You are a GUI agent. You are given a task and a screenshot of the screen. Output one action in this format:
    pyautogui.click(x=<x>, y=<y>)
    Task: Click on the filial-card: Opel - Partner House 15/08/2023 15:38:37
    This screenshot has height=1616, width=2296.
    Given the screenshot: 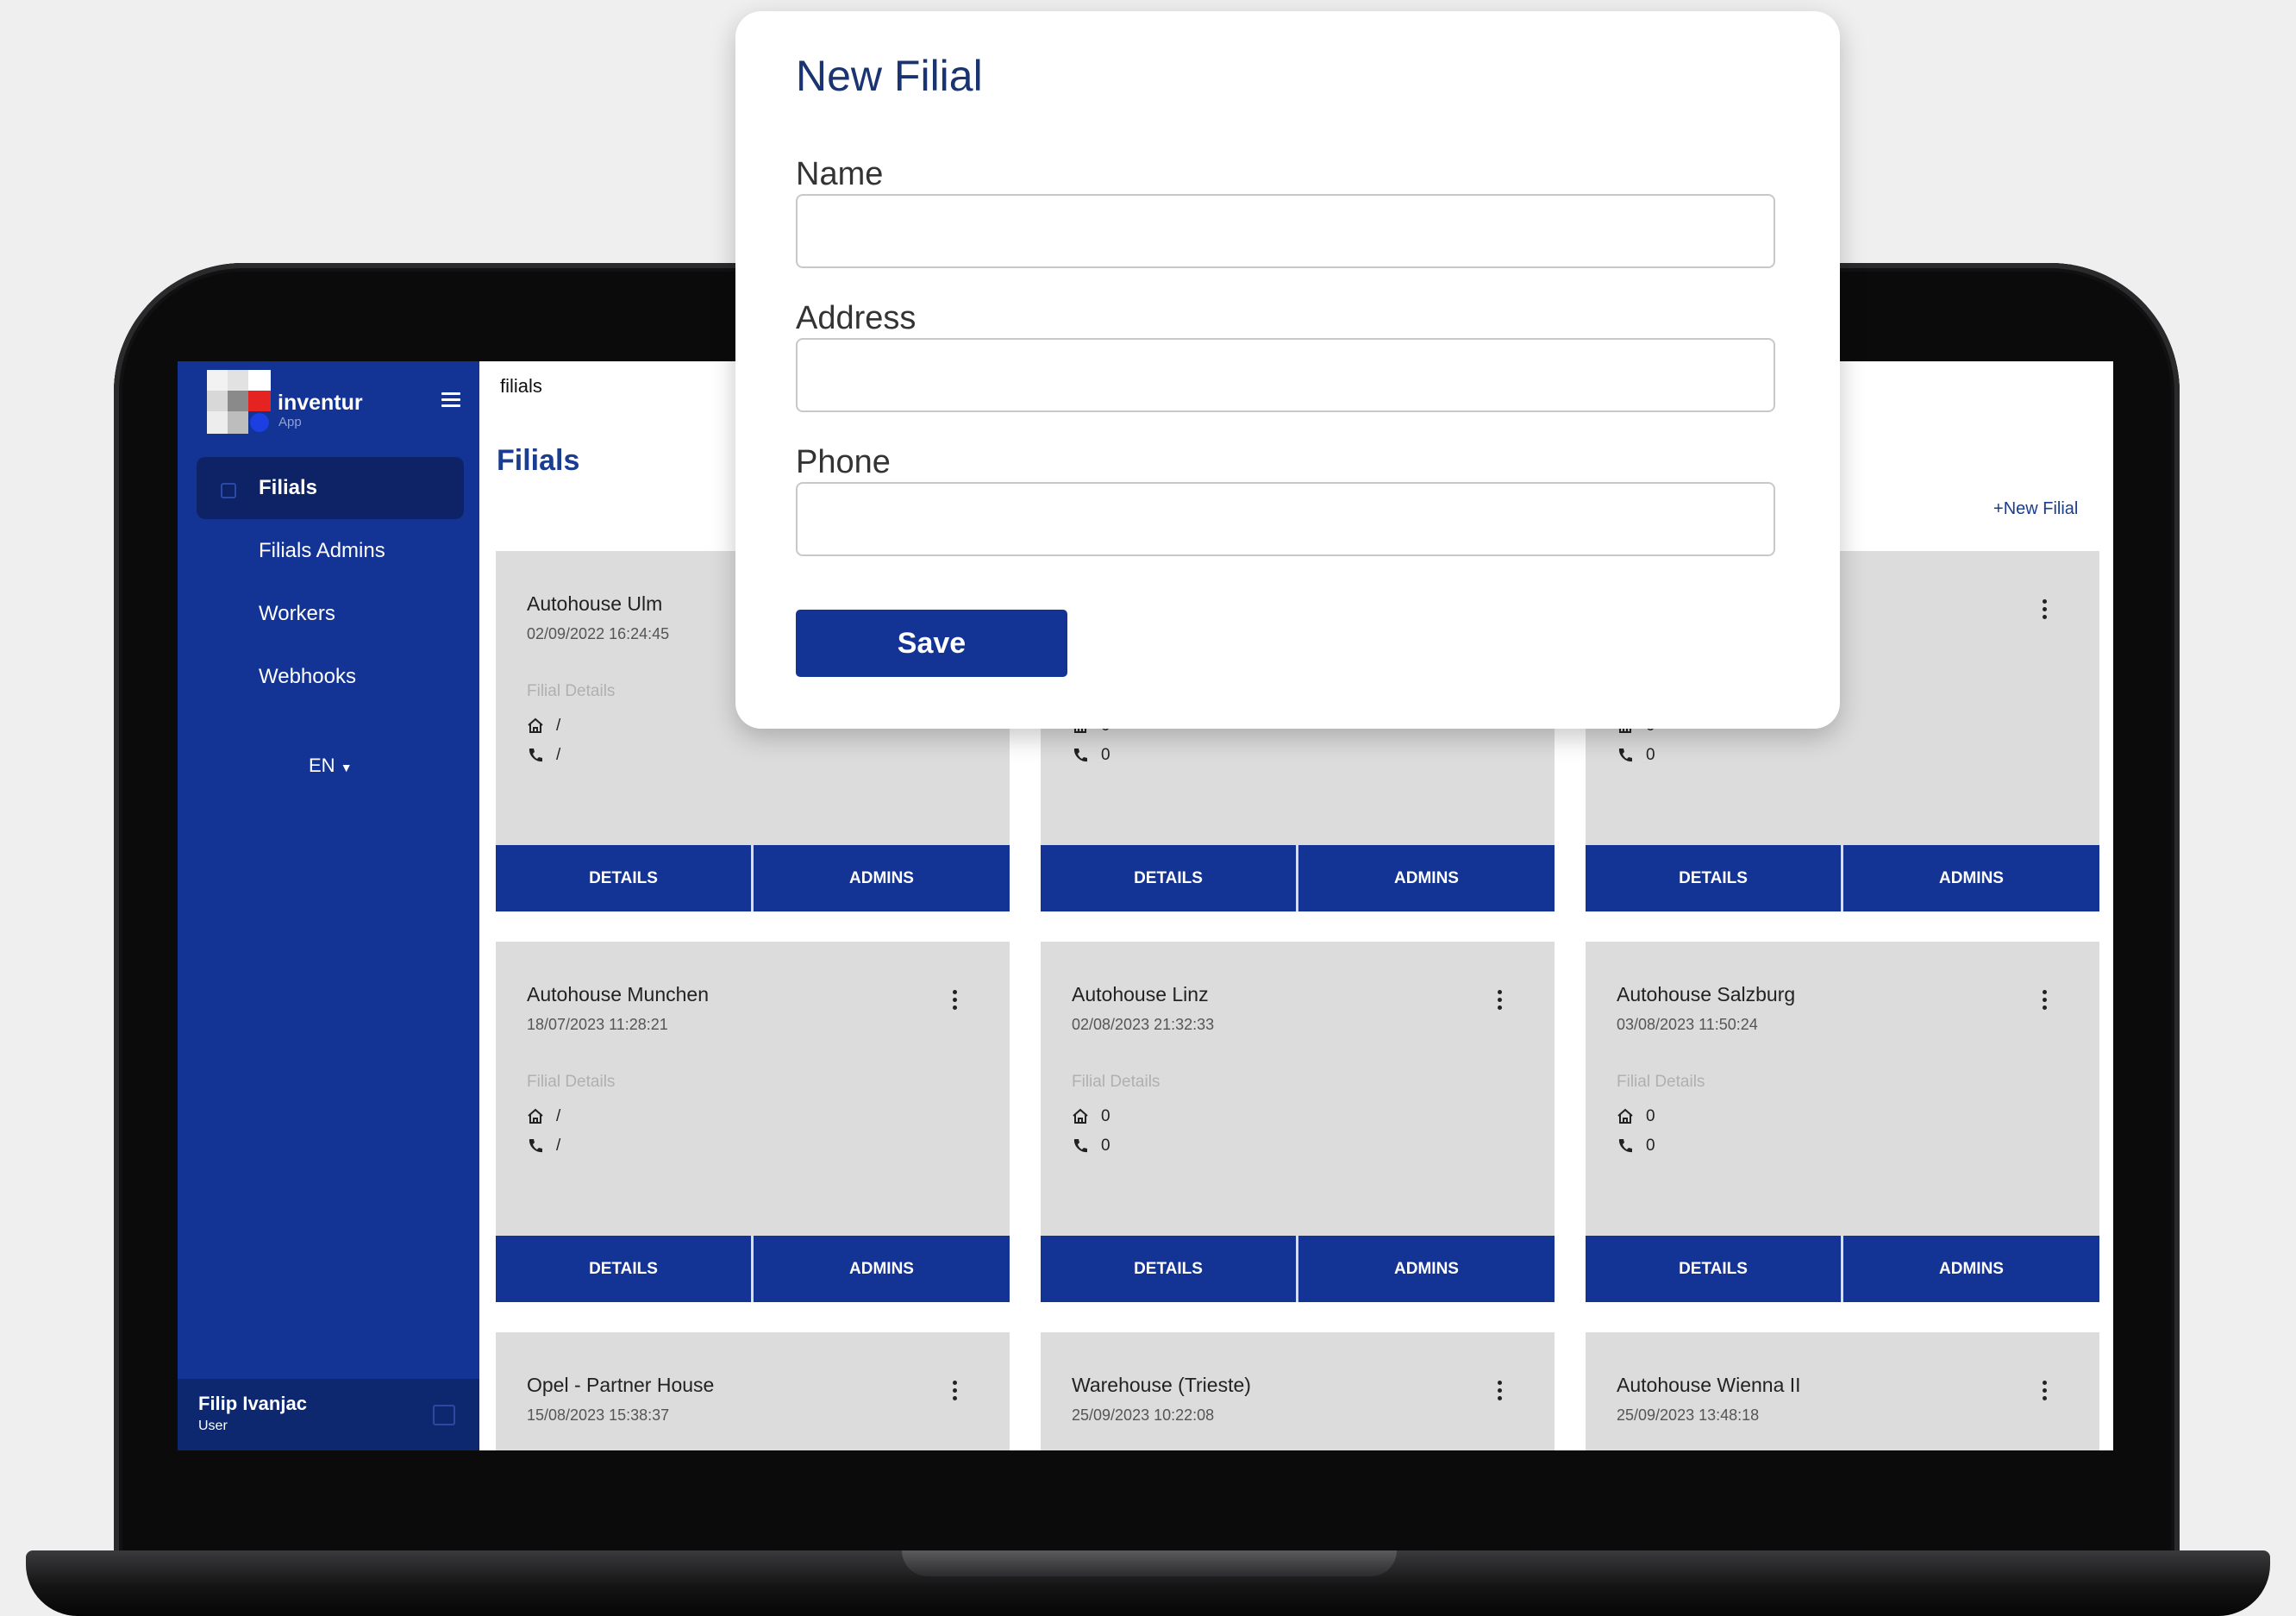 What is the action you would take?
    pyautogui.click(x=753, y=1391)
    